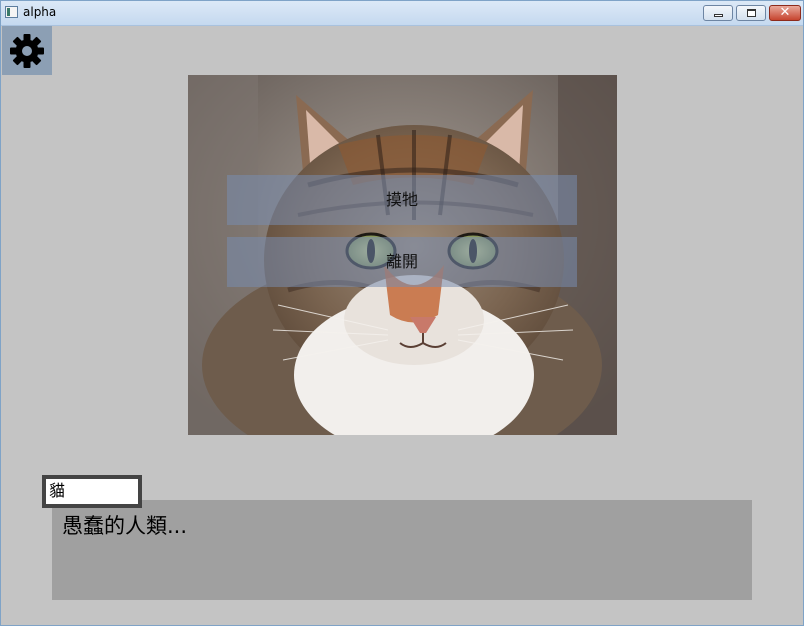 Image resolution: width=804 pixels, height=626 pixels. I want to click on close-icon: ✕, so click(785, 12).